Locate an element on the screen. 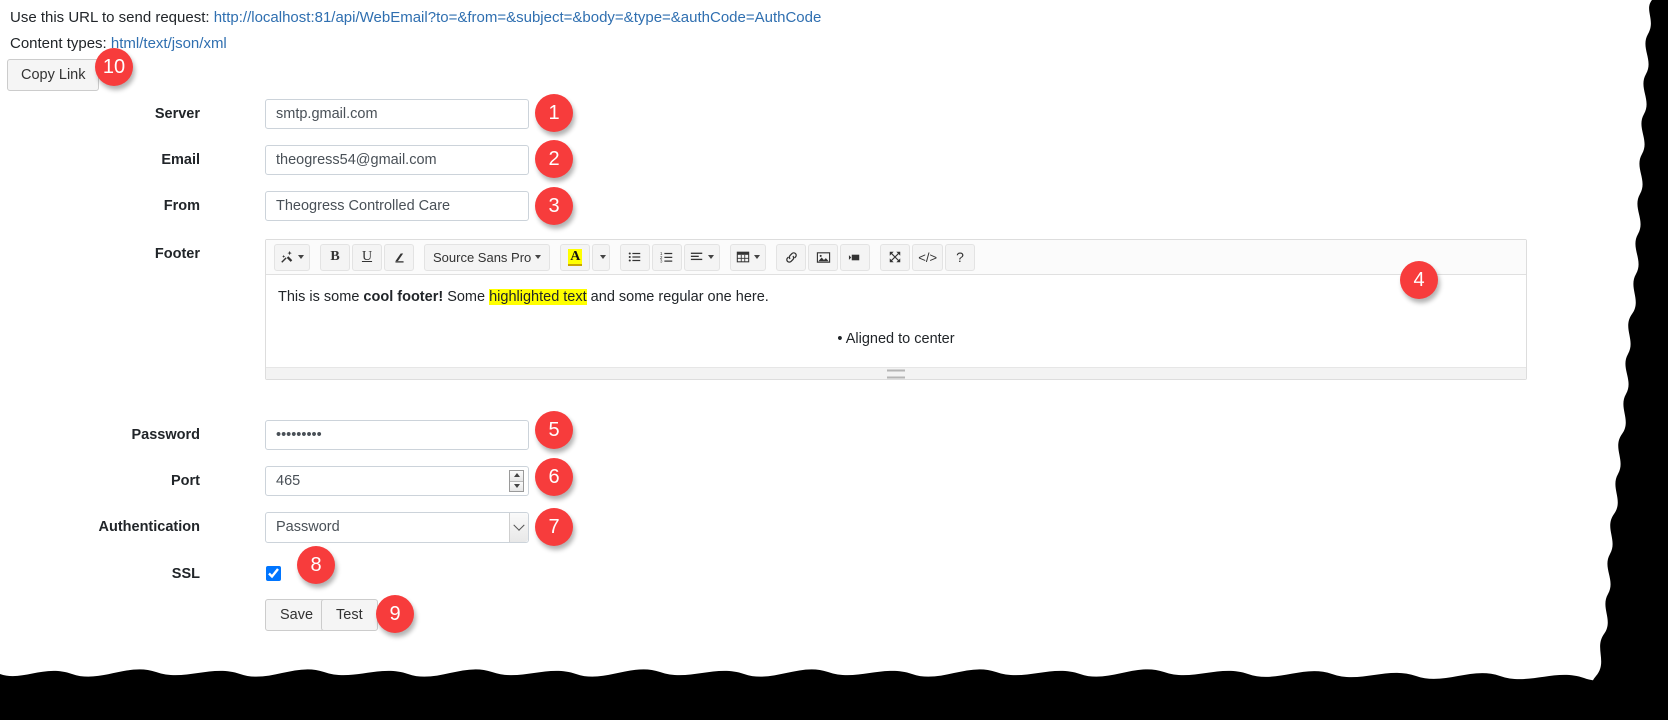 This screenshot has height=720, width=1668. authentication-label: Authentication is located at coordinates (149, 527).